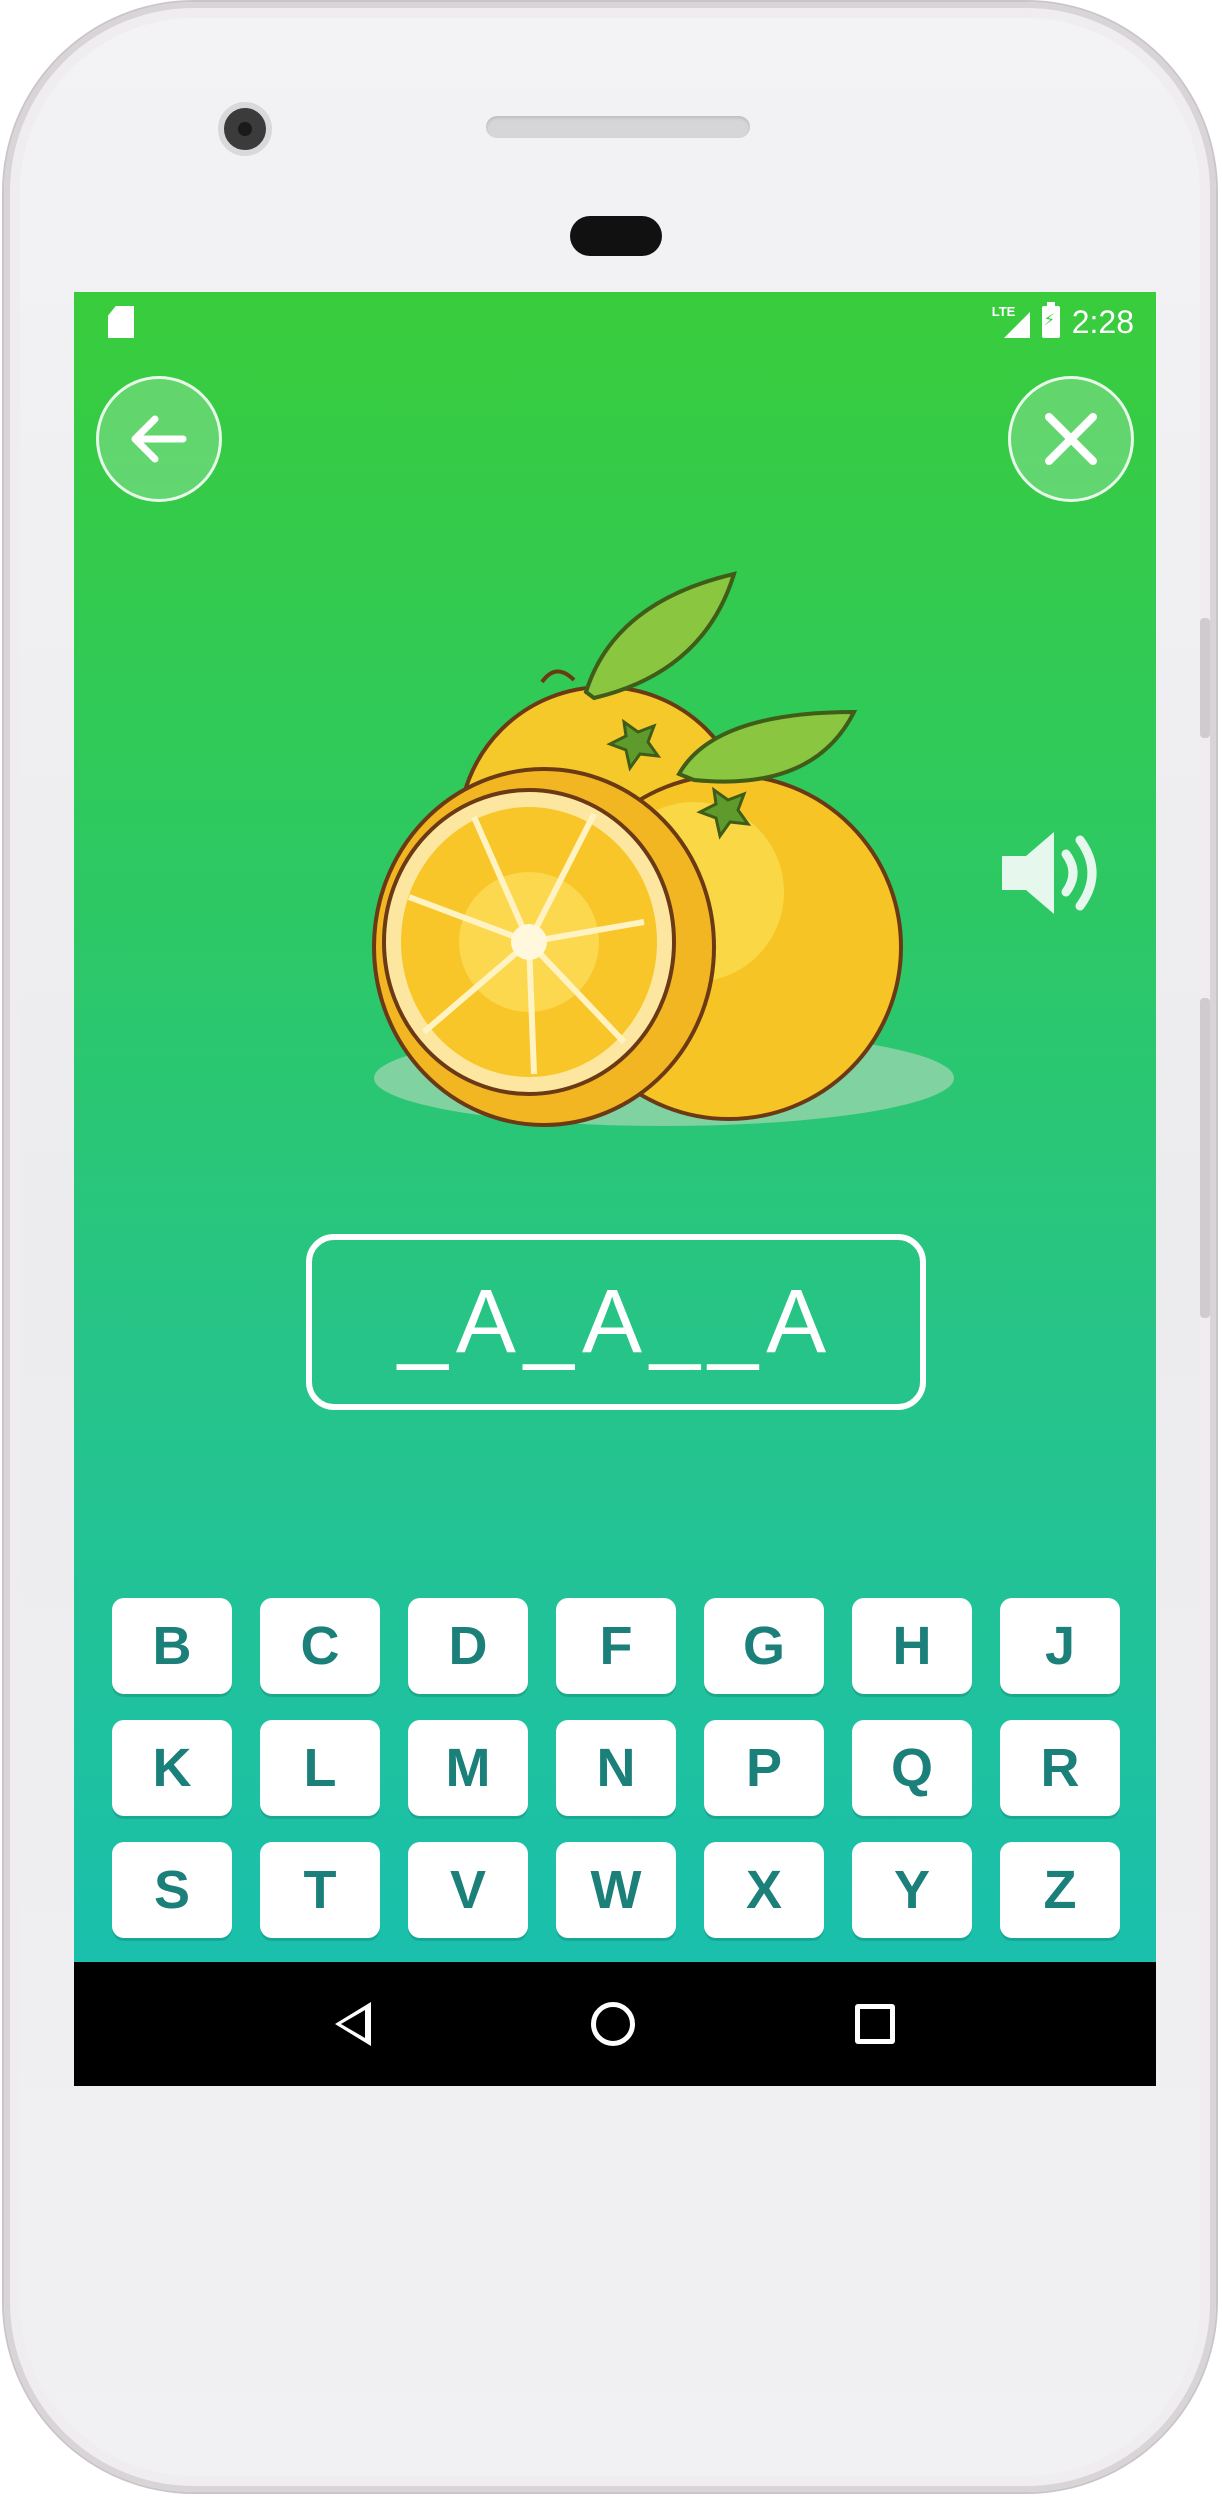 The height and width of the screenshot is (2498, 1222). Describe the element at coordinates (615, 322) in the screenshot. I see `status-bar: LTE 2:28` at that location.